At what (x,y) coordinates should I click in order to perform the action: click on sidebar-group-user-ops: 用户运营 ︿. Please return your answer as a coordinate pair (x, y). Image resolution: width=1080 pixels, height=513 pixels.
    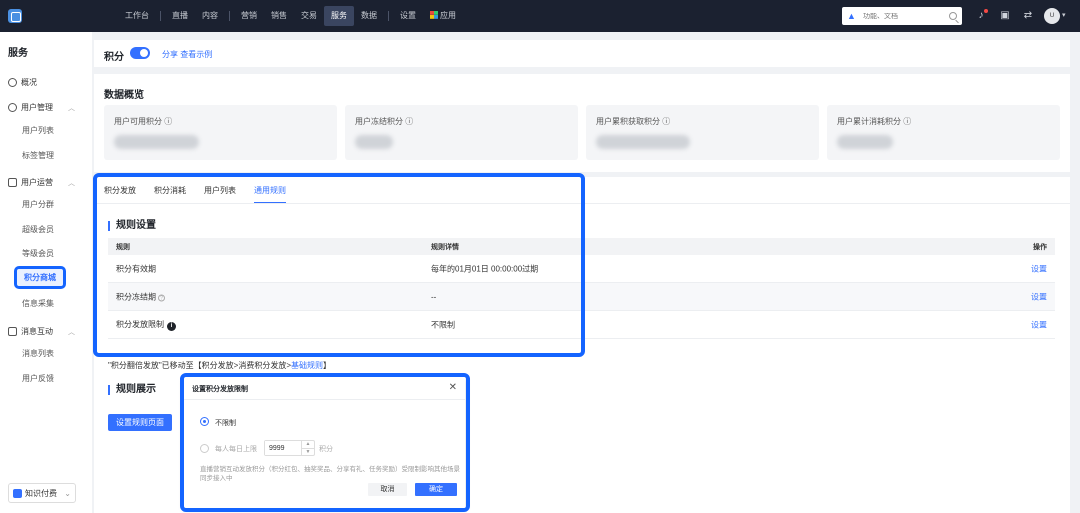
    Looking at the image, I should click on (41, 182).